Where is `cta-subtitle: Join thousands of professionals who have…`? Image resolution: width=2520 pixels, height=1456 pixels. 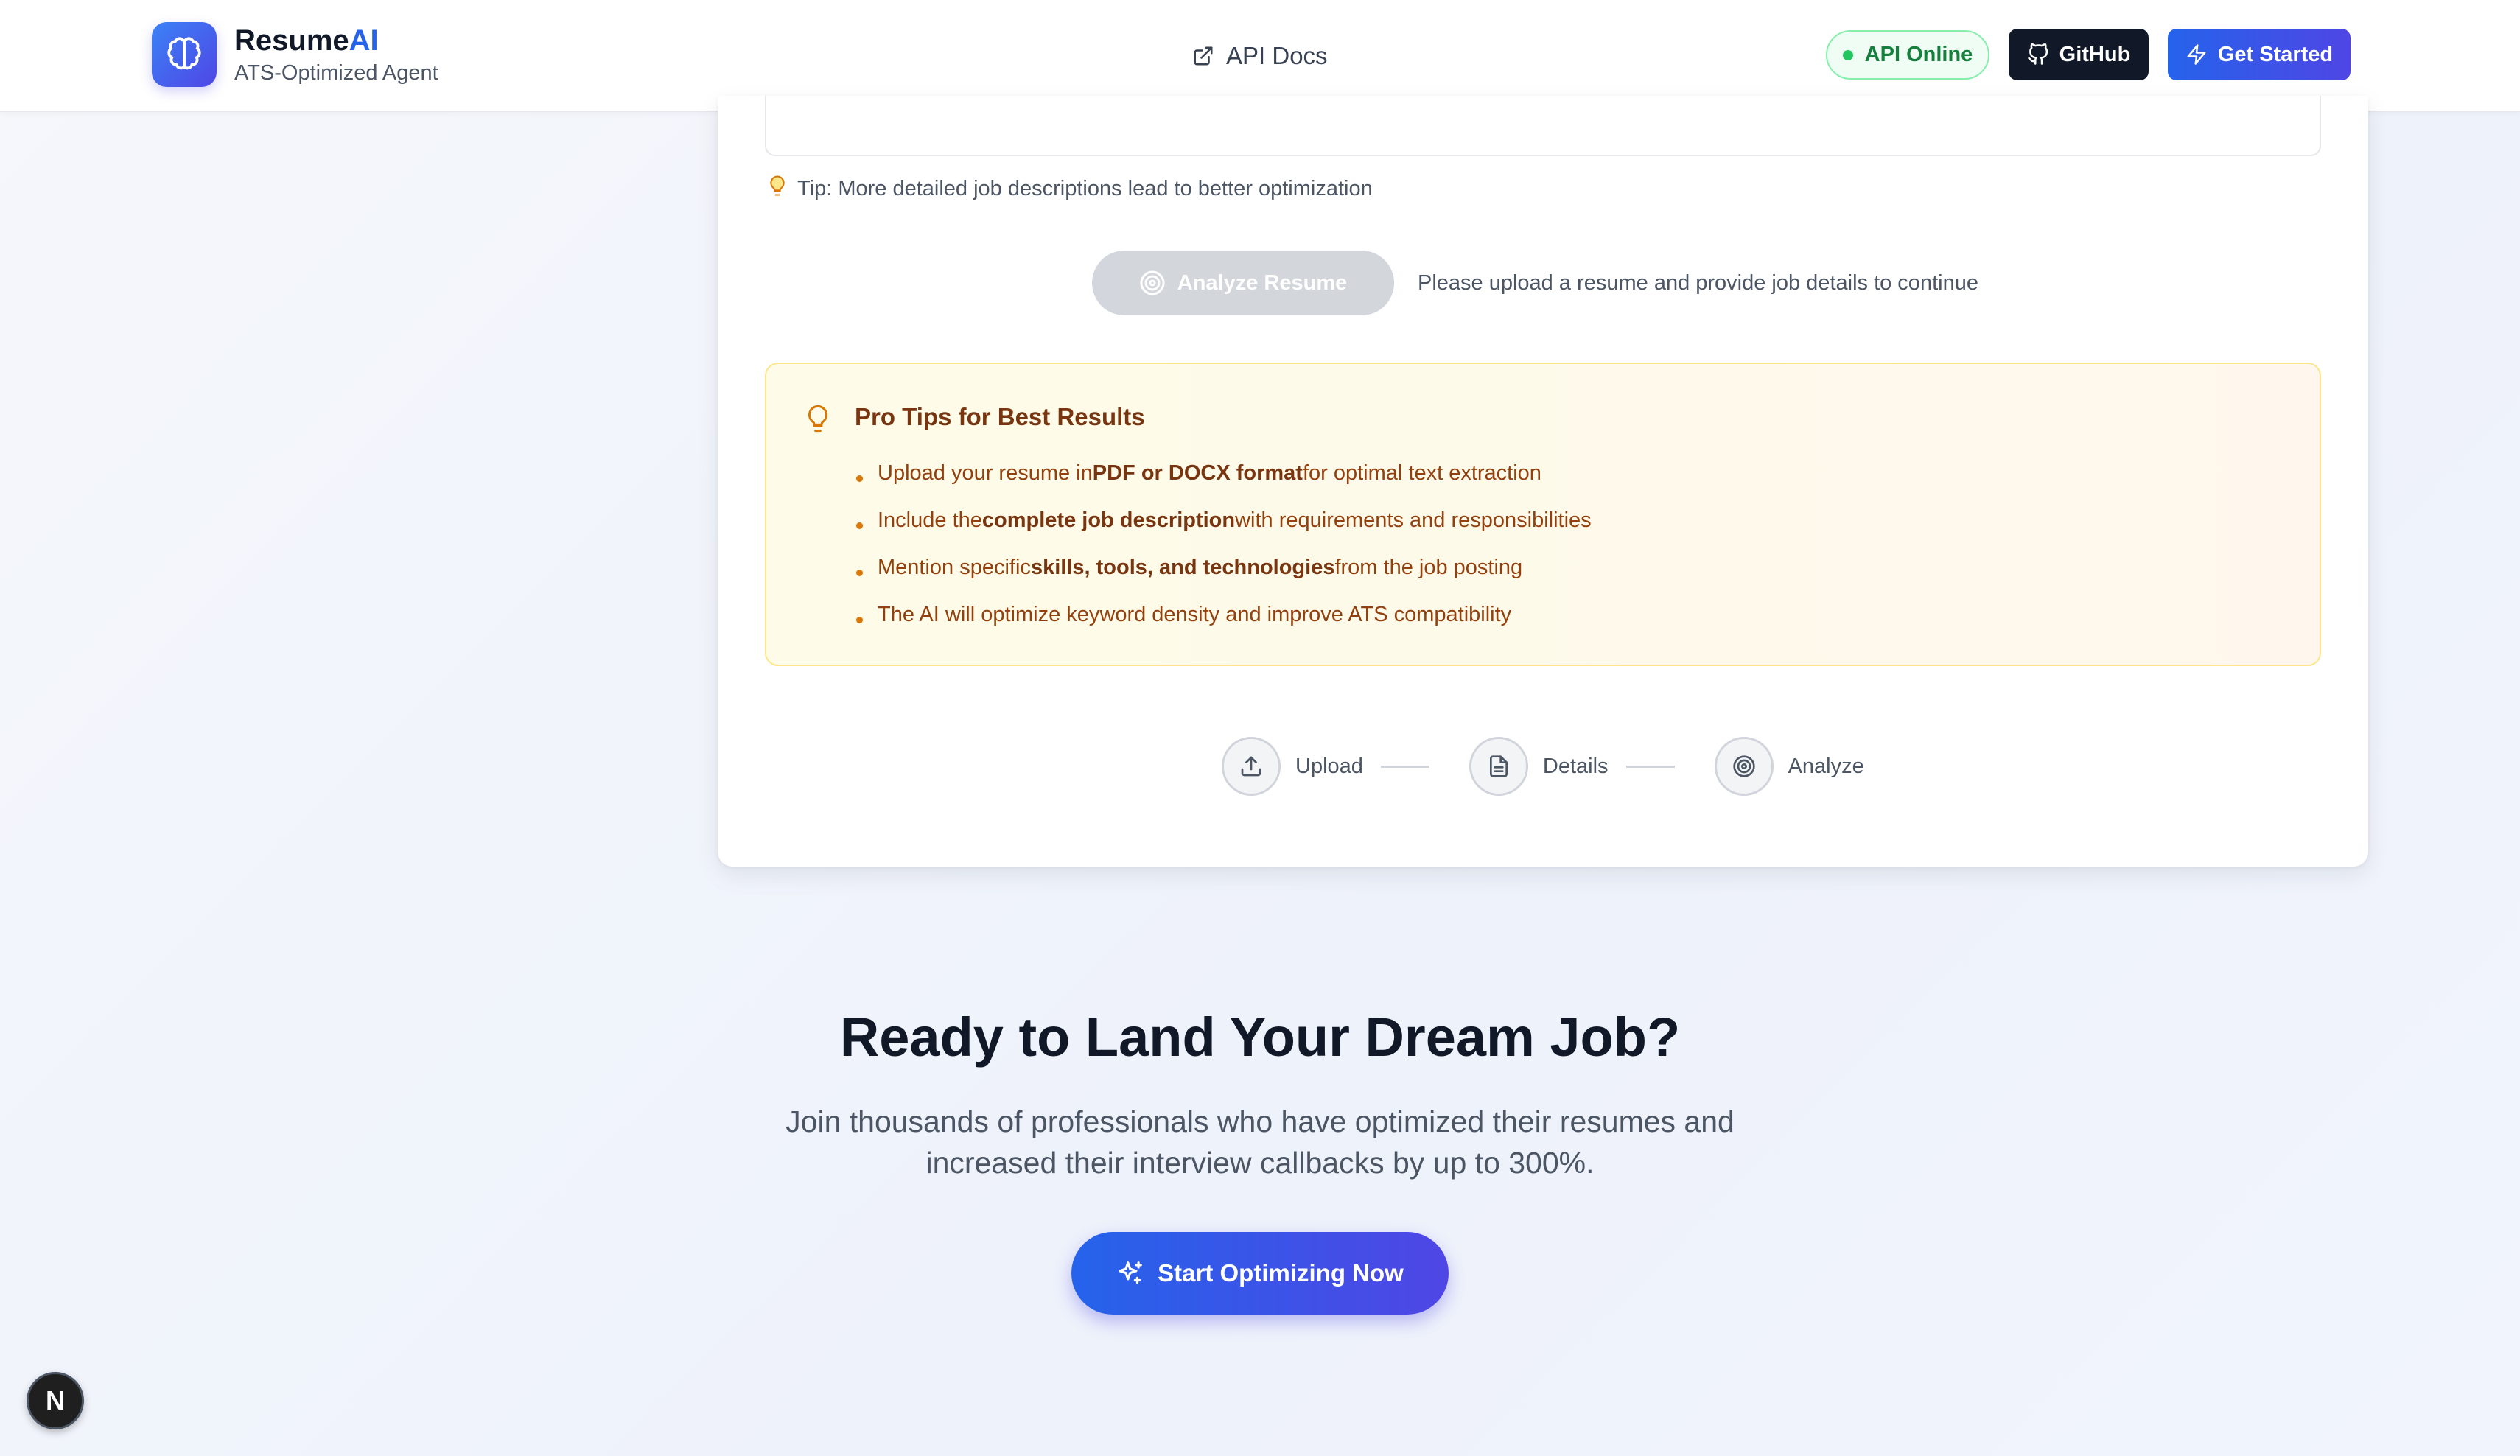 cta-subtitle: Join thousands of professionals who have… is located at coordinates (1260, 1142).